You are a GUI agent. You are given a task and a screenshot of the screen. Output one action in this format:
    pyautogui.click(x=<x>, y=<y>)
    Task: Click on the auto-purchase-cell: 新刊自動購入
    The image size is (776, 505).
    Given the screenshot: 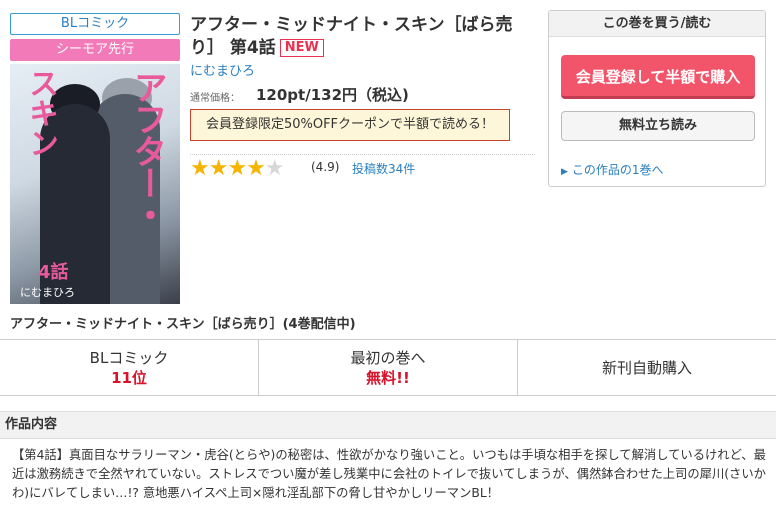 What is the action you would take?
    pyautogui.click(x=647, y=367)
    